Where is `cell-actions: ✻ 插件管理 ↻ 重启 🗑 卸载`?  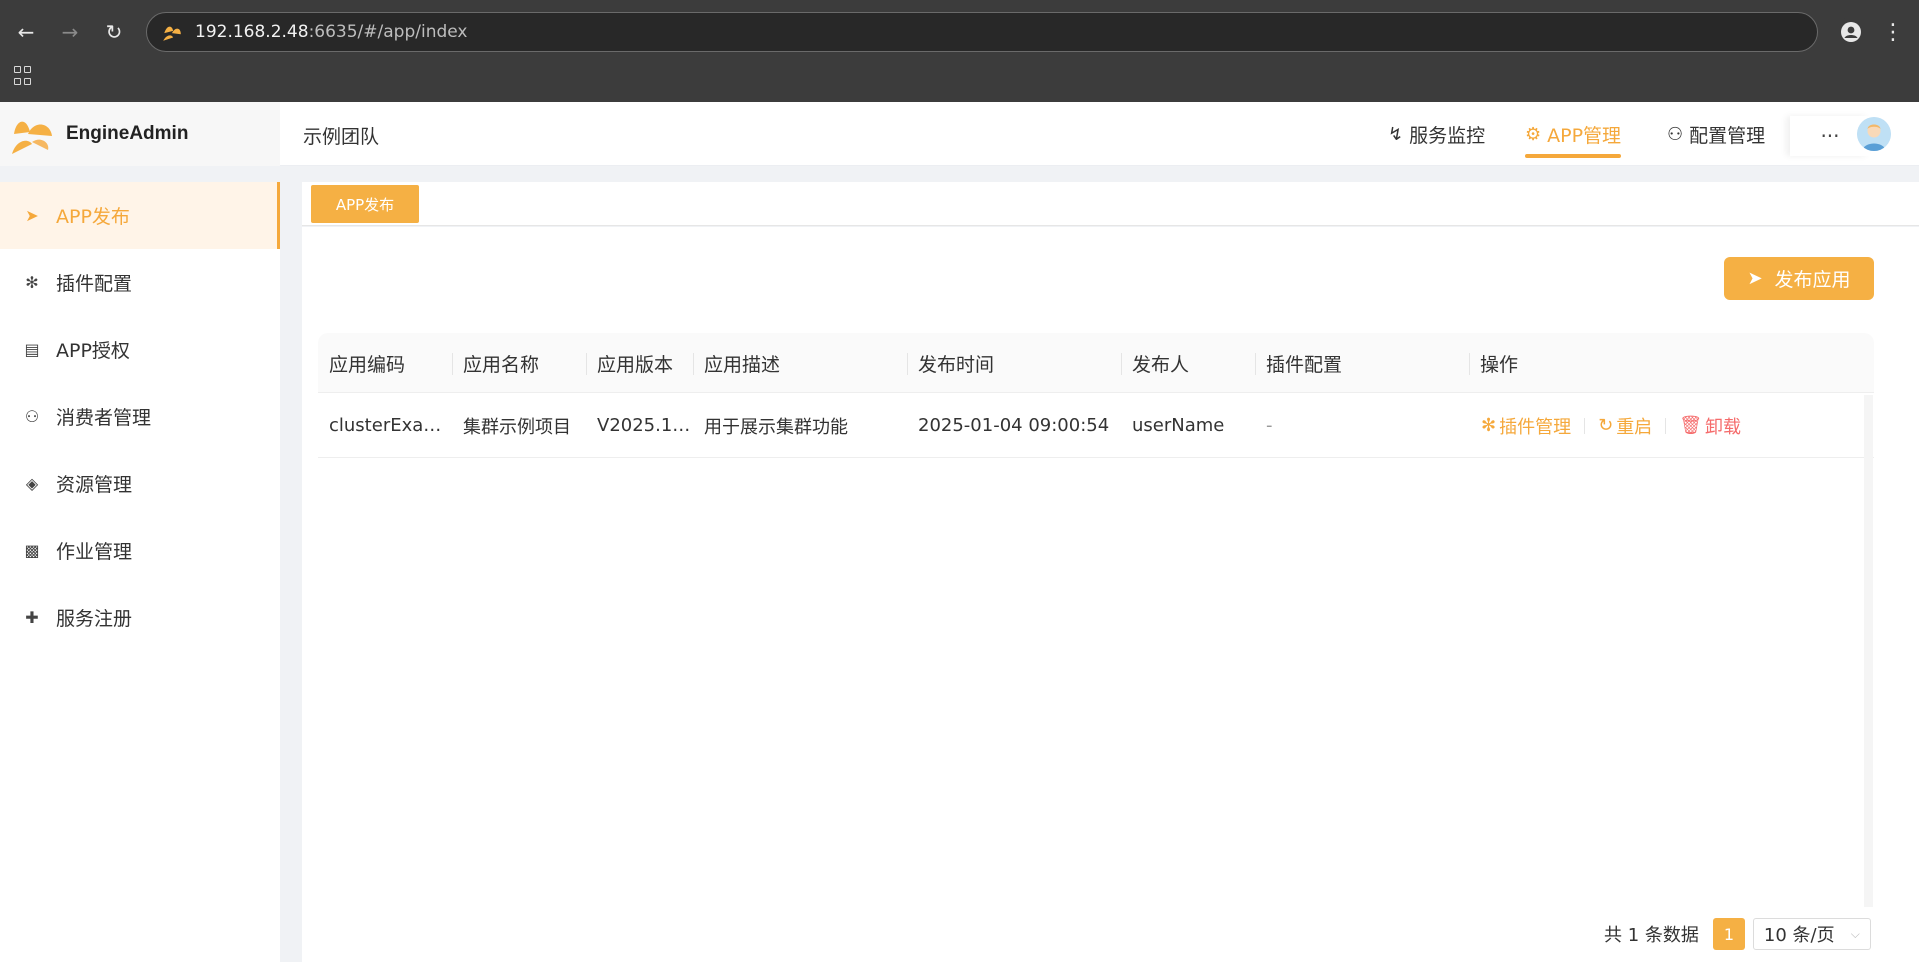 cell-actions: ✻ 插件管理 ↻ 重启 🗑 卸载 is located at coordinates (1666, 425).